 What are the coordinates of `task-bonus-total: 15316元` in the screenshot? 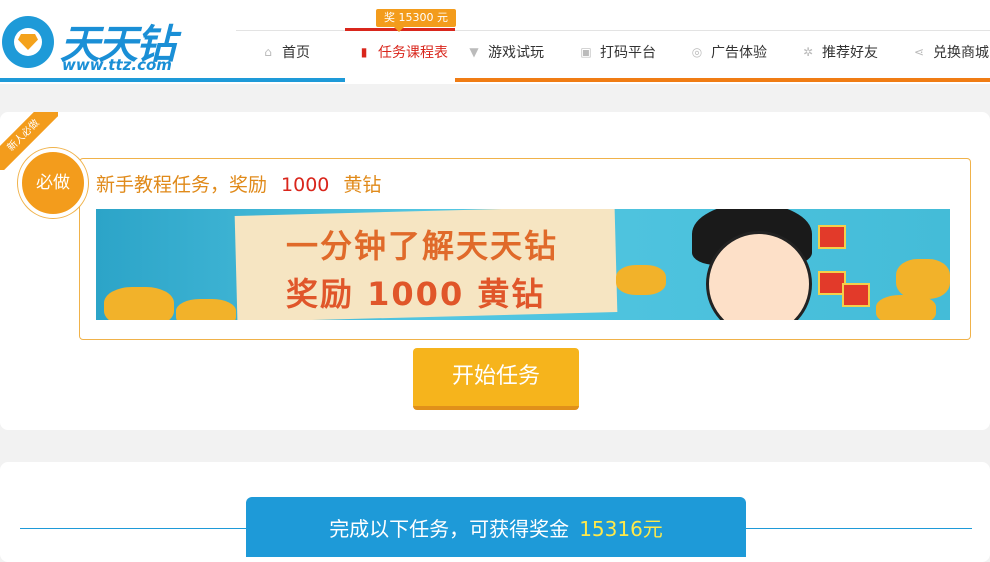 It's located at (621, 529).